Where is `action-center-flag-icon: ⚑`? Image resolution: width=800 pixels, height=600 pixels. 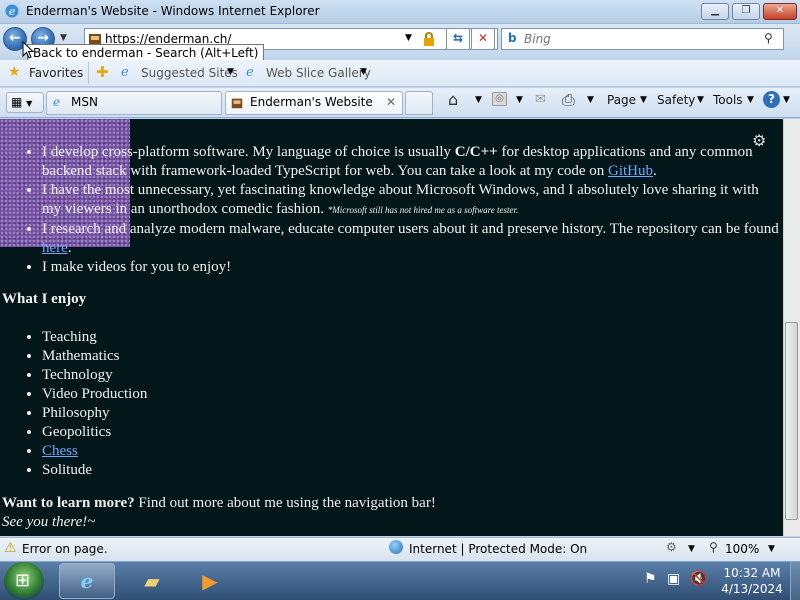
action-center-flag-icon: ⚑ is located at coordinates (650, 579).